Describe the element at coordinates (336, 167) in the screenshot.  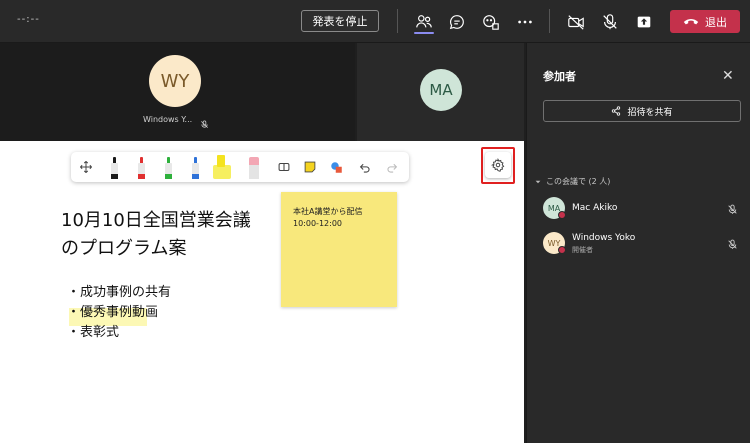
I see `shapes-icon` at that location.